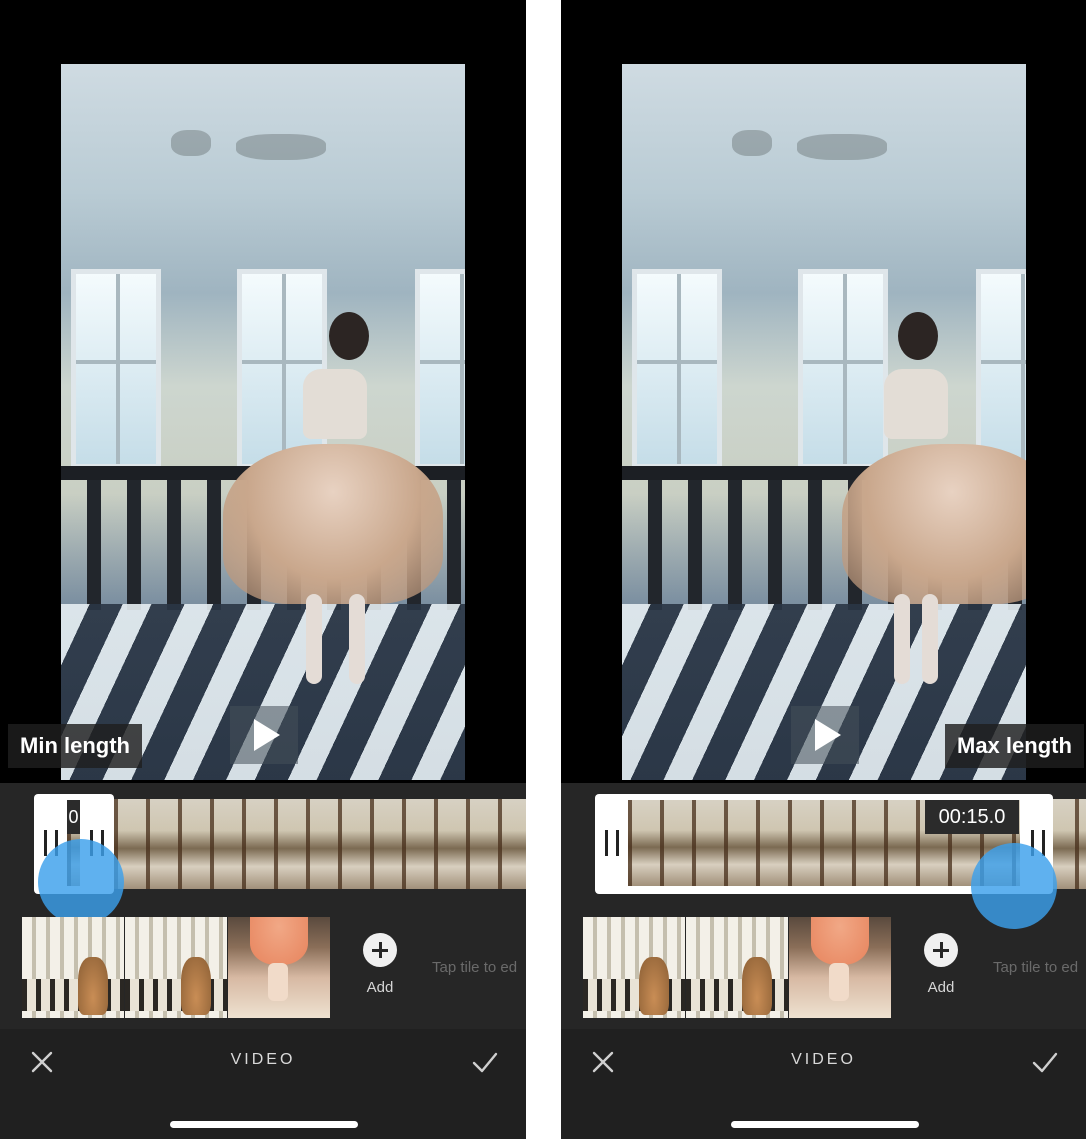  Describe the element at coordinates (263, 906) in the screenshot. I see `editor-panel: 0 Add Tap tile to ed` at that location.